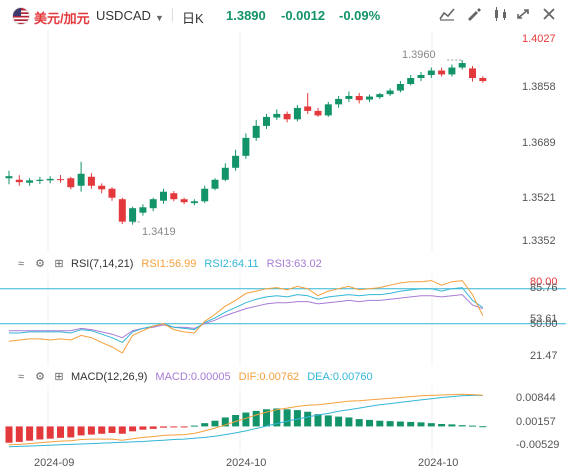  Describe the element at coordinates (246, 463) in the screenshot. I see `x-label: 2024-10` at that location.